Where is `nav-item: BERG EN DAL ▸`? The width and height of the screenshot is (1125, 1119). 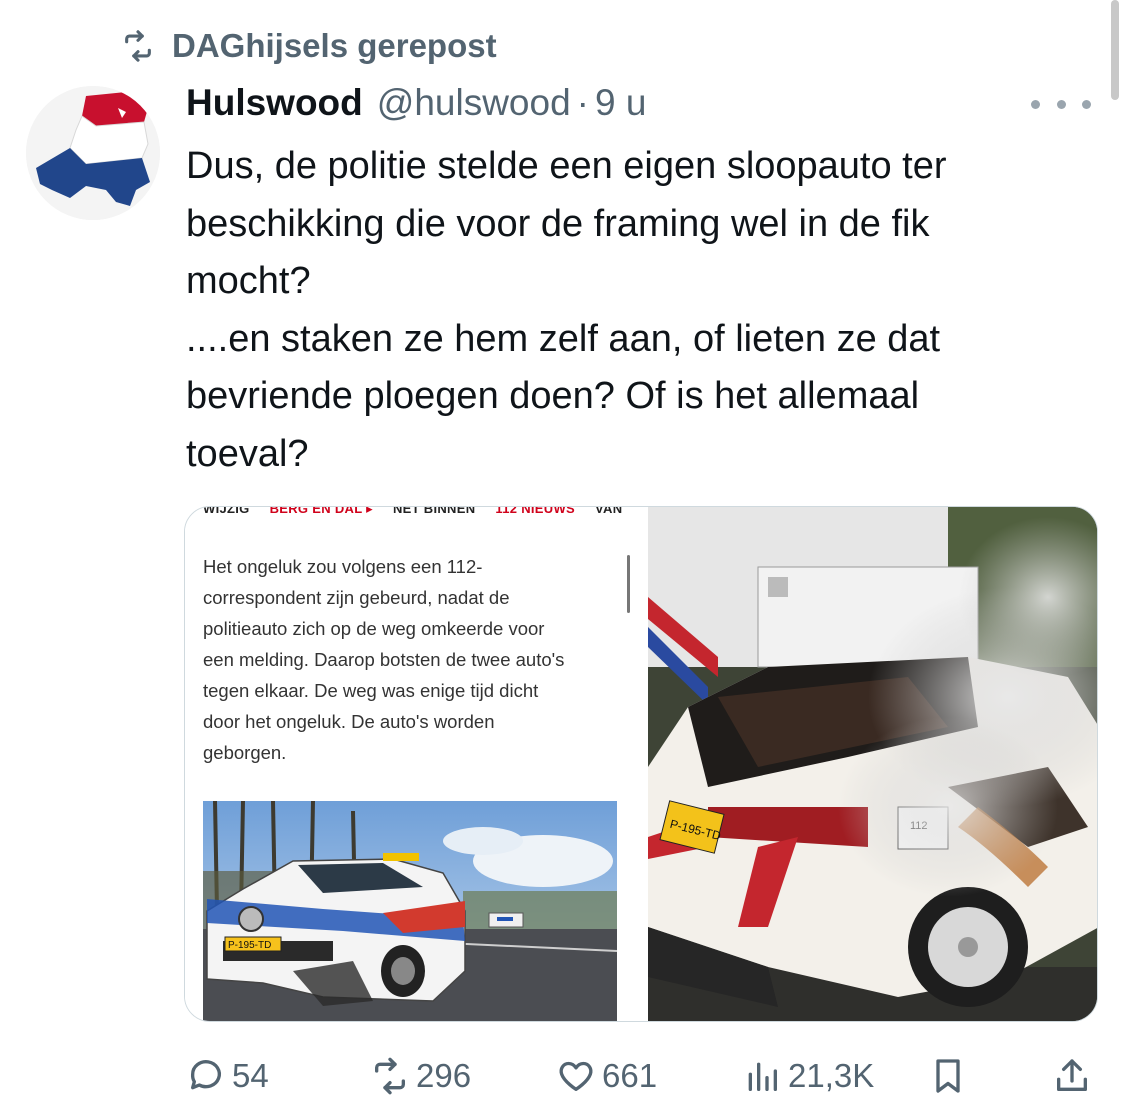
nav-item: BERG EN DAL ▸ is located at coordinates (321, 511).